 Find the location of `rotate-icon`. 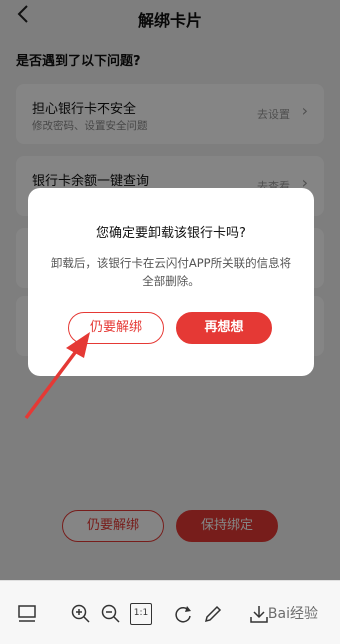

rotate-icon is located at coordinates (183, 614).